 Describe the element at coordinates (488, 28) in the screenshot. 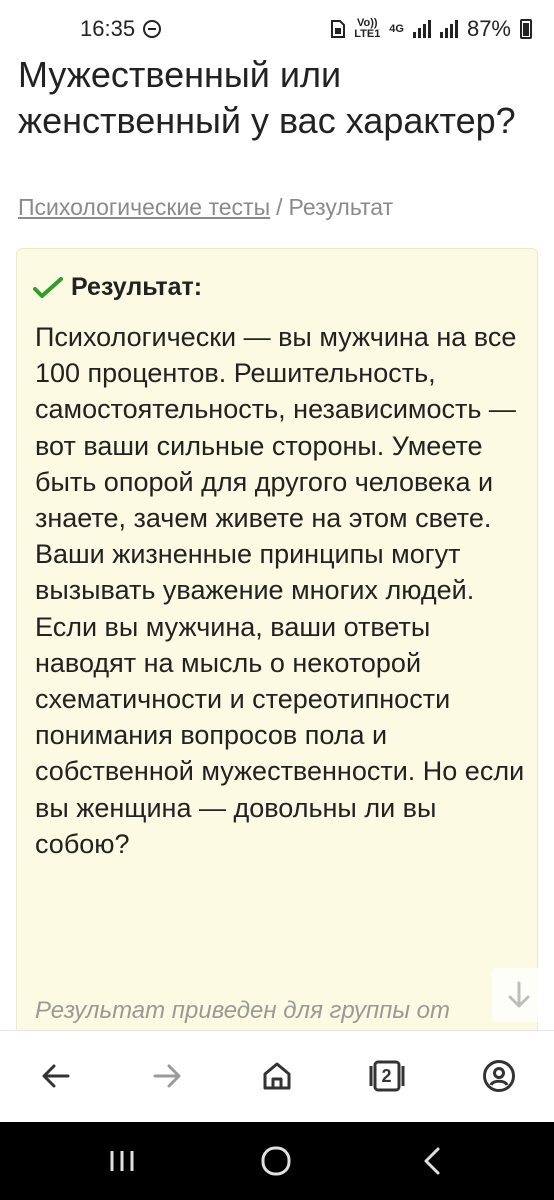

I see `battery-percent: 87%` at that location.